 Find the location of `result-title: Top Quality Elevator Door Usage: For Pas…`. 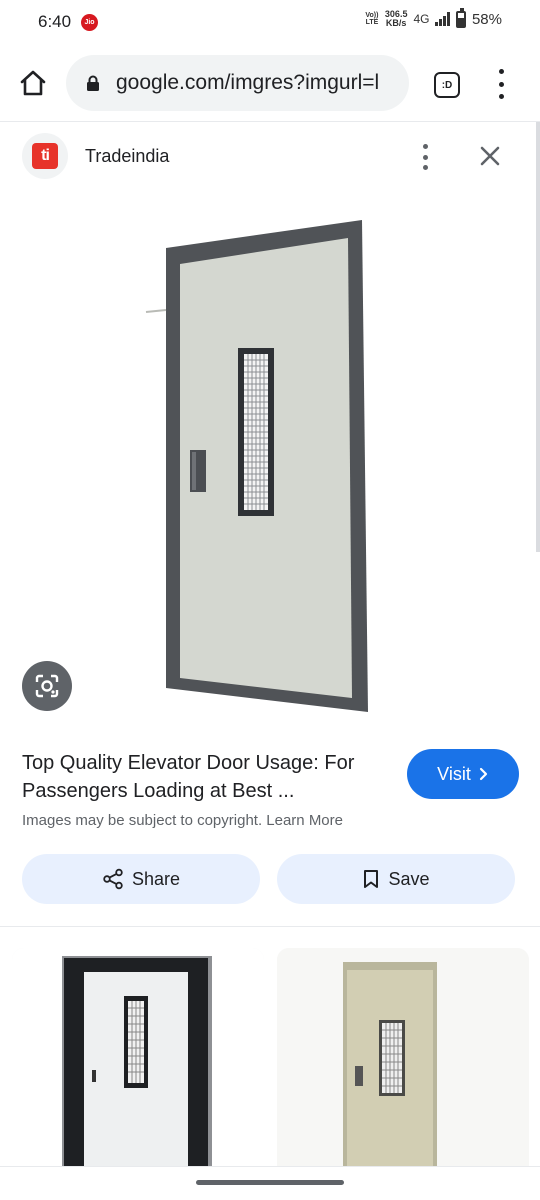

result-title: Top Quality Elevator Door Usage: For Pas… is located at coordinates (202, 777).